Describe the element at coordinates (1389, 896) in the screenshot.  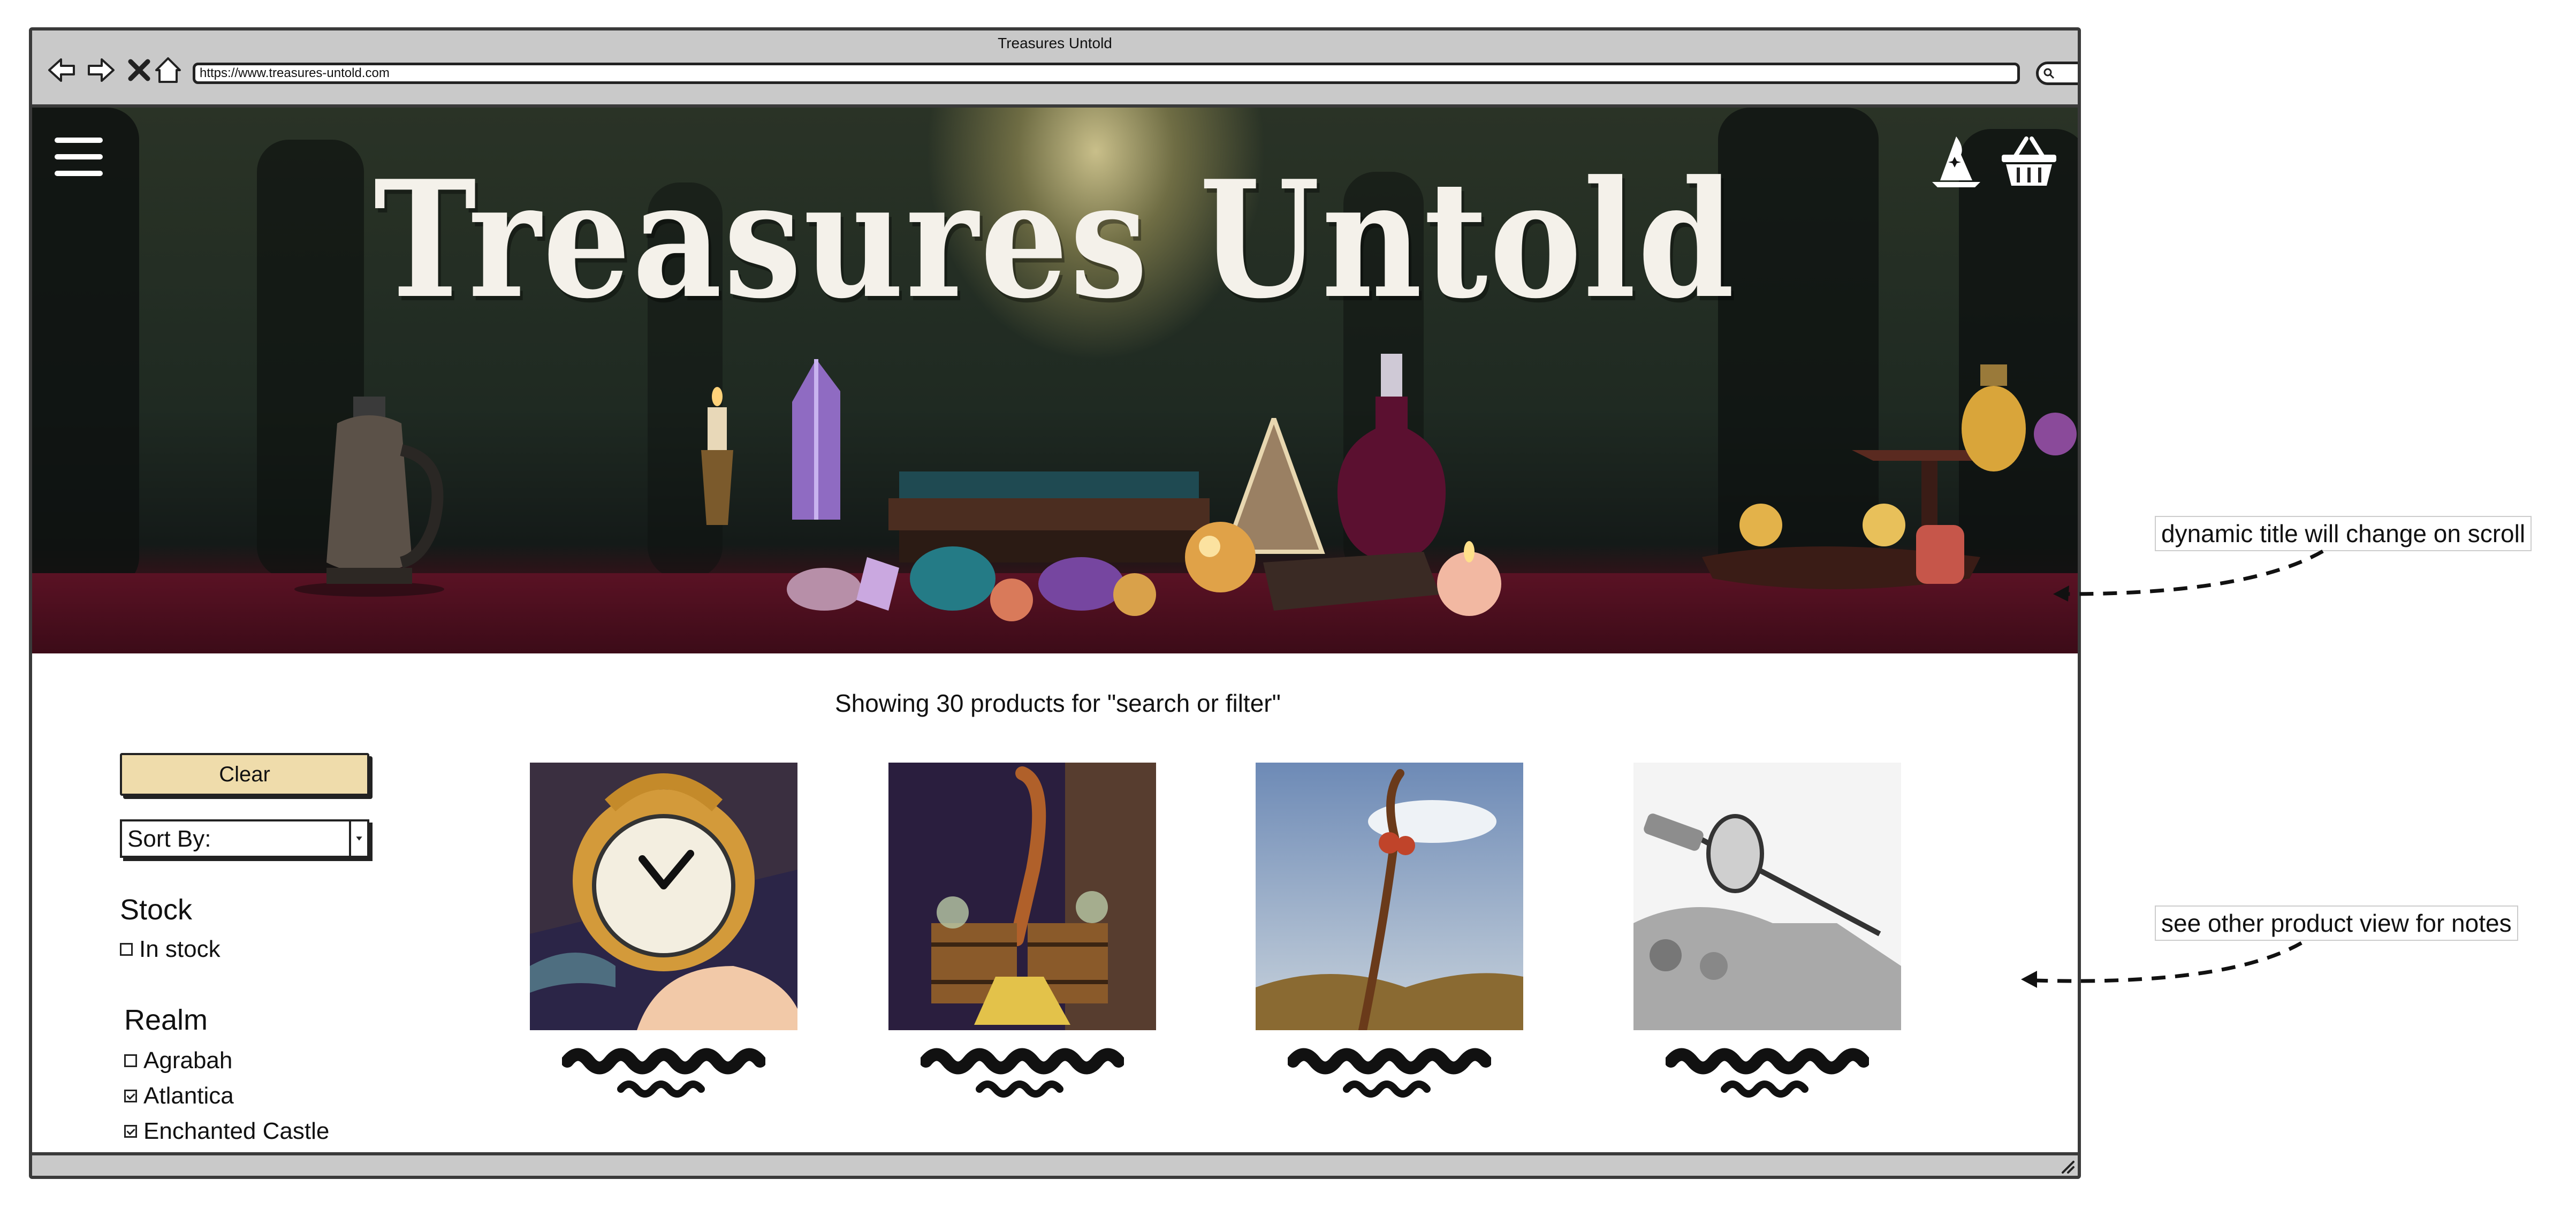
I see `product-image-wooden-staff` at that location.